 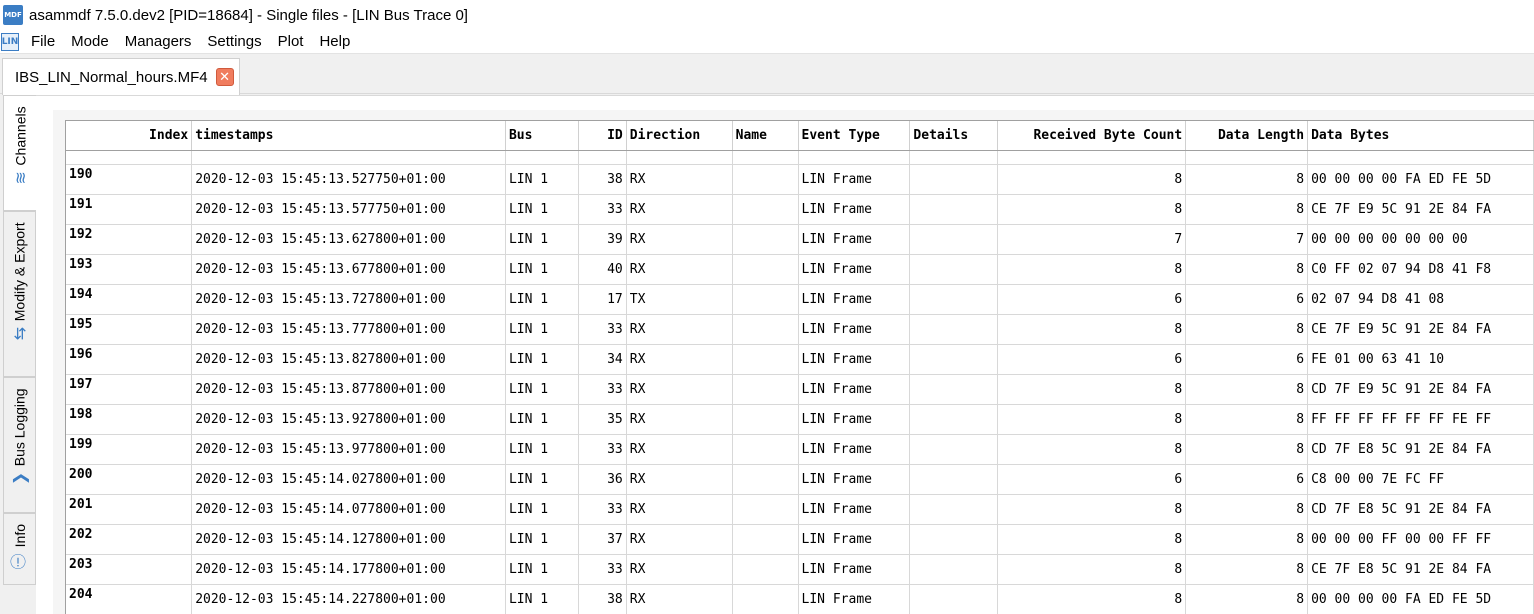 What do you see at coordinates (1092, 239) in the screenshot?
I see `cell-received-byte-count: 7` at bounding box center [1092, 239].